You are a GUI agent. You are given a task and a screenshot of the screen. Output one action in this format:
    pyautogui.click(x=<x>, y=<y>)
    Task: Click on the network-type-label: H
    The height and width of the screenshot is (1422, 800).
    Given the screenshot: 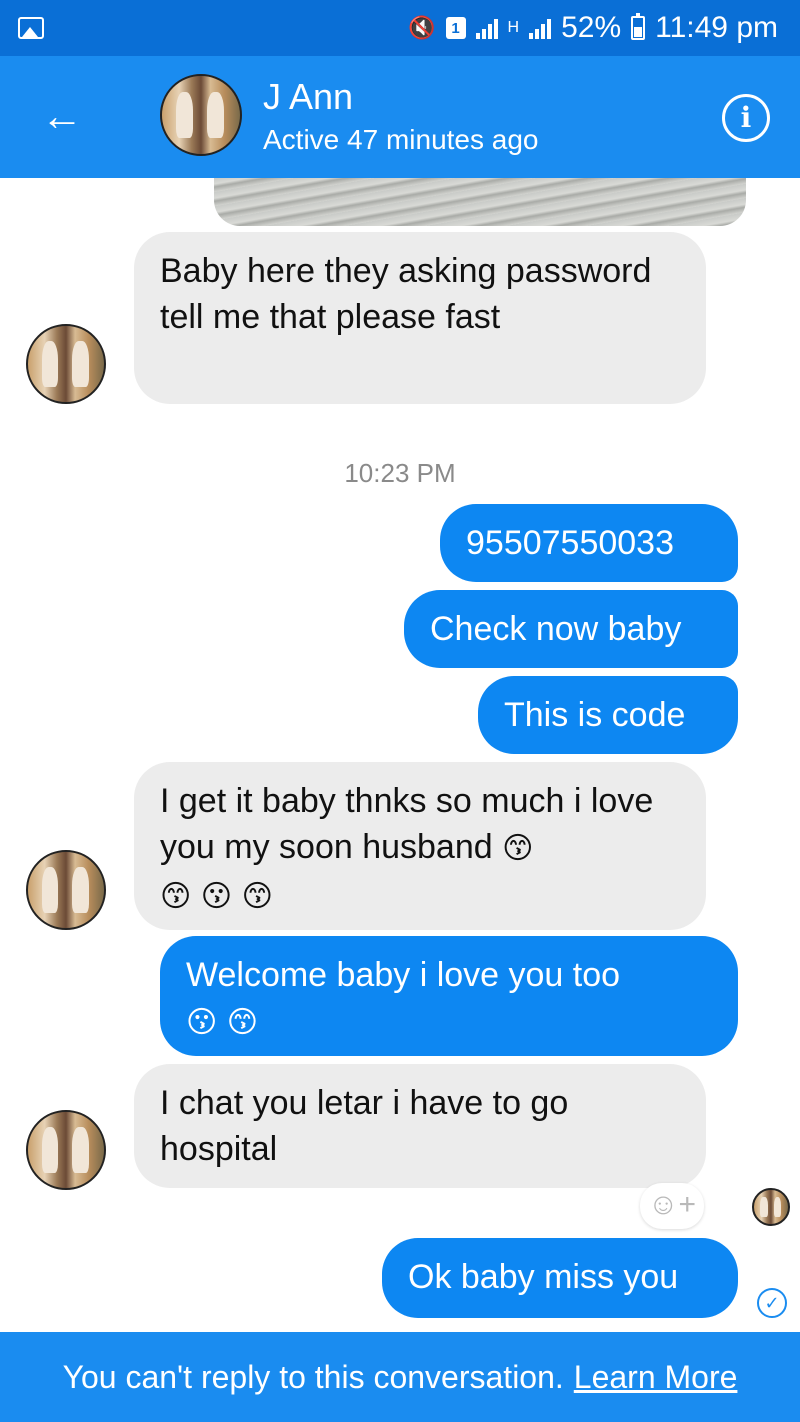 What is the action you would take?
    pyautogui.click(x=513, y=27)
    